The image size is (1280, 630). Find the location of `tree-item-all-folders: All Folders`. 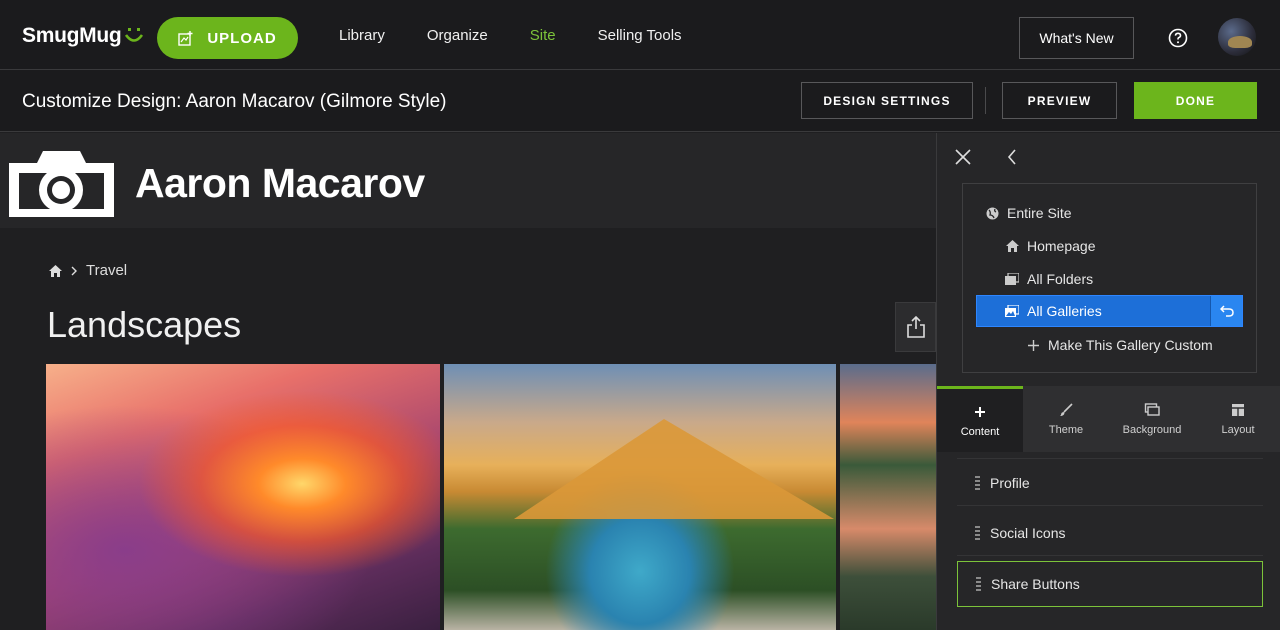

tree-item-all-folders: All Folders is located at coordinates (1049, 279).